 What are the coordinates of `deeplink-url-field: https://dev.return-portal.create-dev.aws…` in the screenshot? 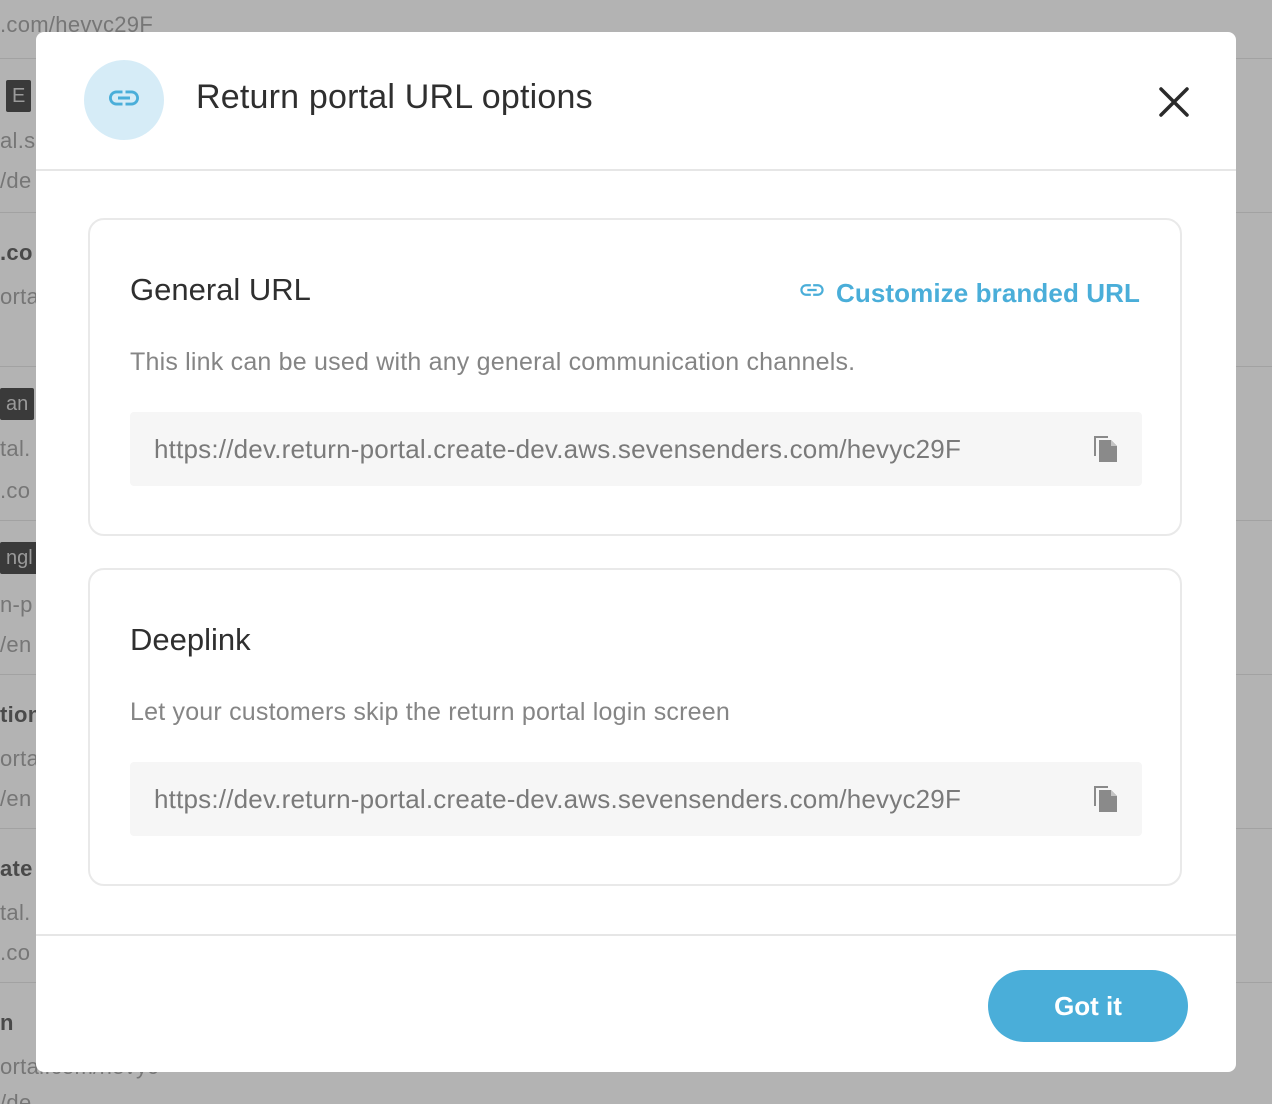 It's located at (636, 799).